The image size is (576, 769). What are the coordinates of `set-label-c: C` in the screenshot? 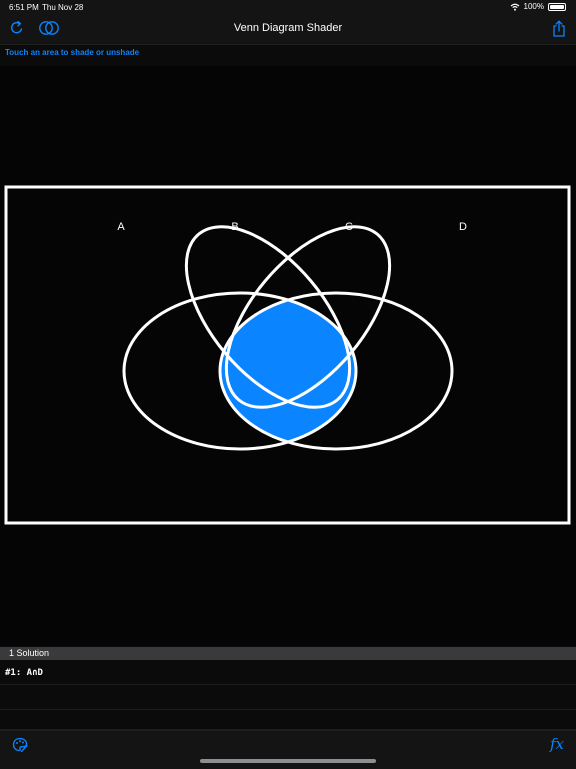 It's located at (349, 227).